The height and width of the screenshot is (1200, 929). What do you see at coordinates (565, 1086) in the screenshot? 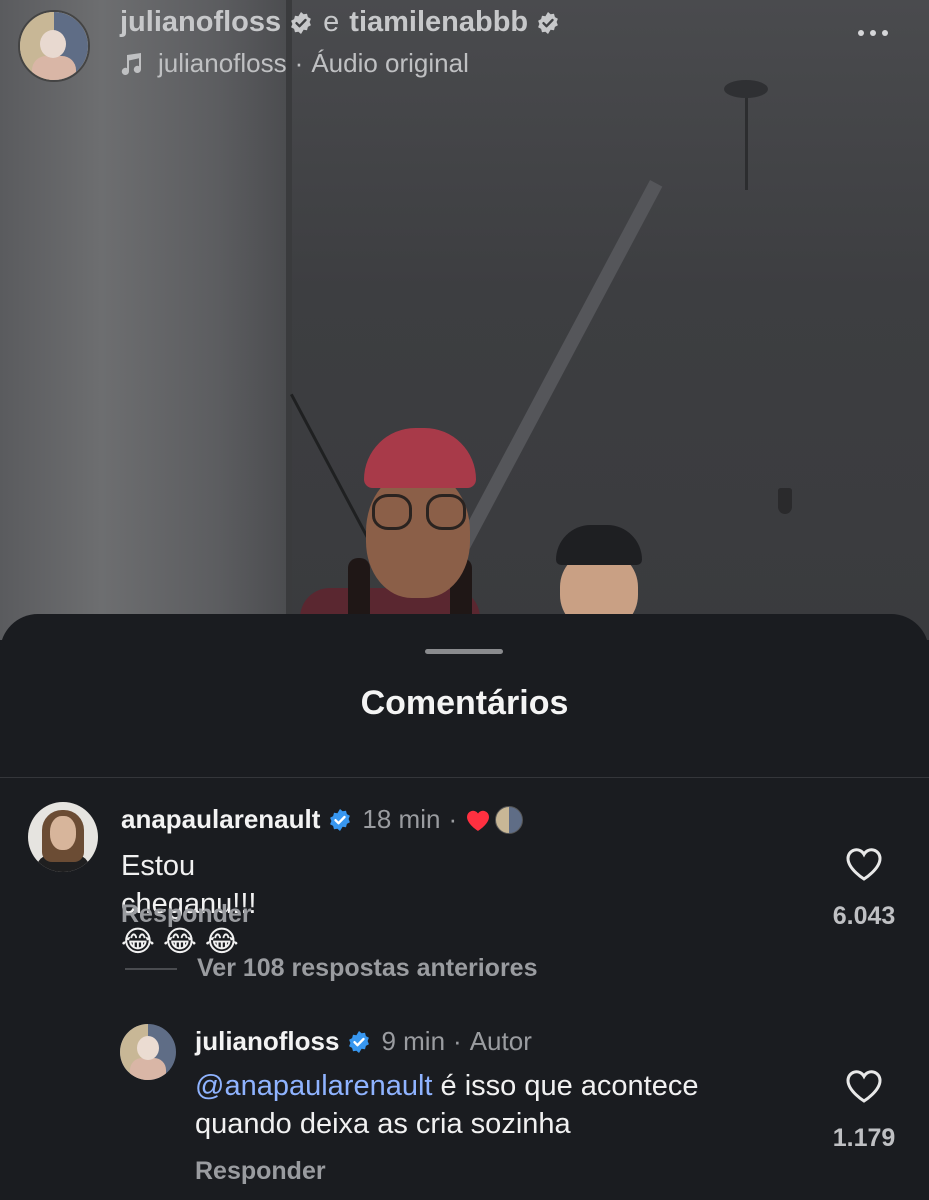
I see `reply-text-line1: é isso que acontece` at bounding box center [565, 1086].